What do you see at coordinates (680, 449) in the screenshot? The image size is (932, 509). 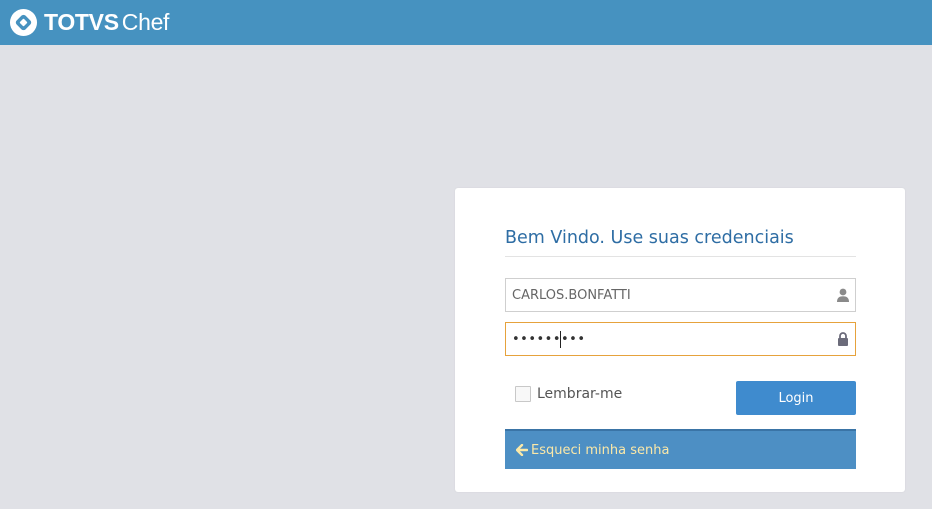 I see `forgot-password-link: Esqueci minha senha` at bounding box center [680, 449].